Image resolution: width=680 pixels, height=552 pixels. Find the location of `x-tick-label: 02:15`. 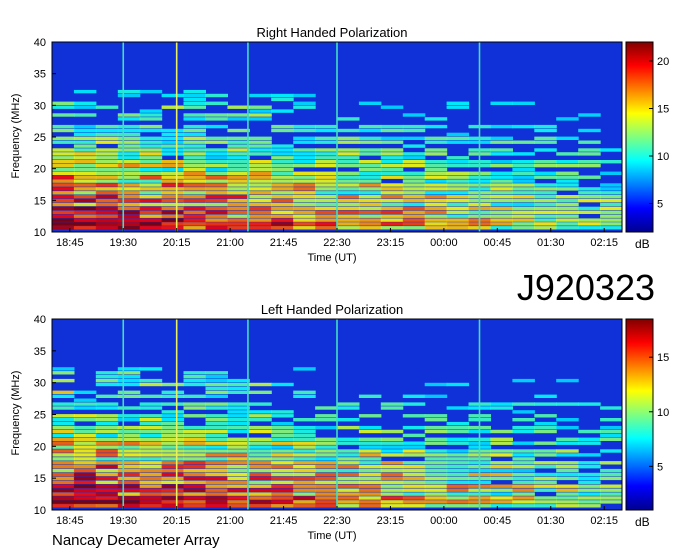

x-tick-label: 02:15 is located at coordinates (604, 521).